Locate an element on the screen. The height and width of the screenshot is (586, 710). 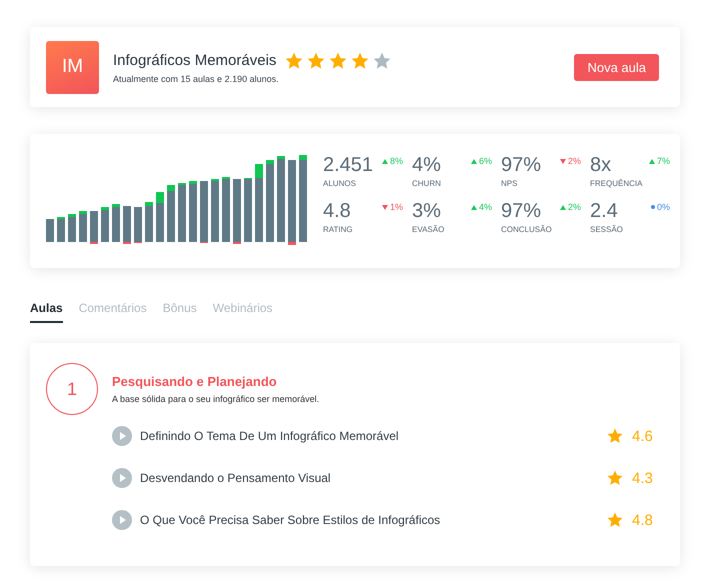
metric-value: 2.4 is located at coordinates (604, 211).